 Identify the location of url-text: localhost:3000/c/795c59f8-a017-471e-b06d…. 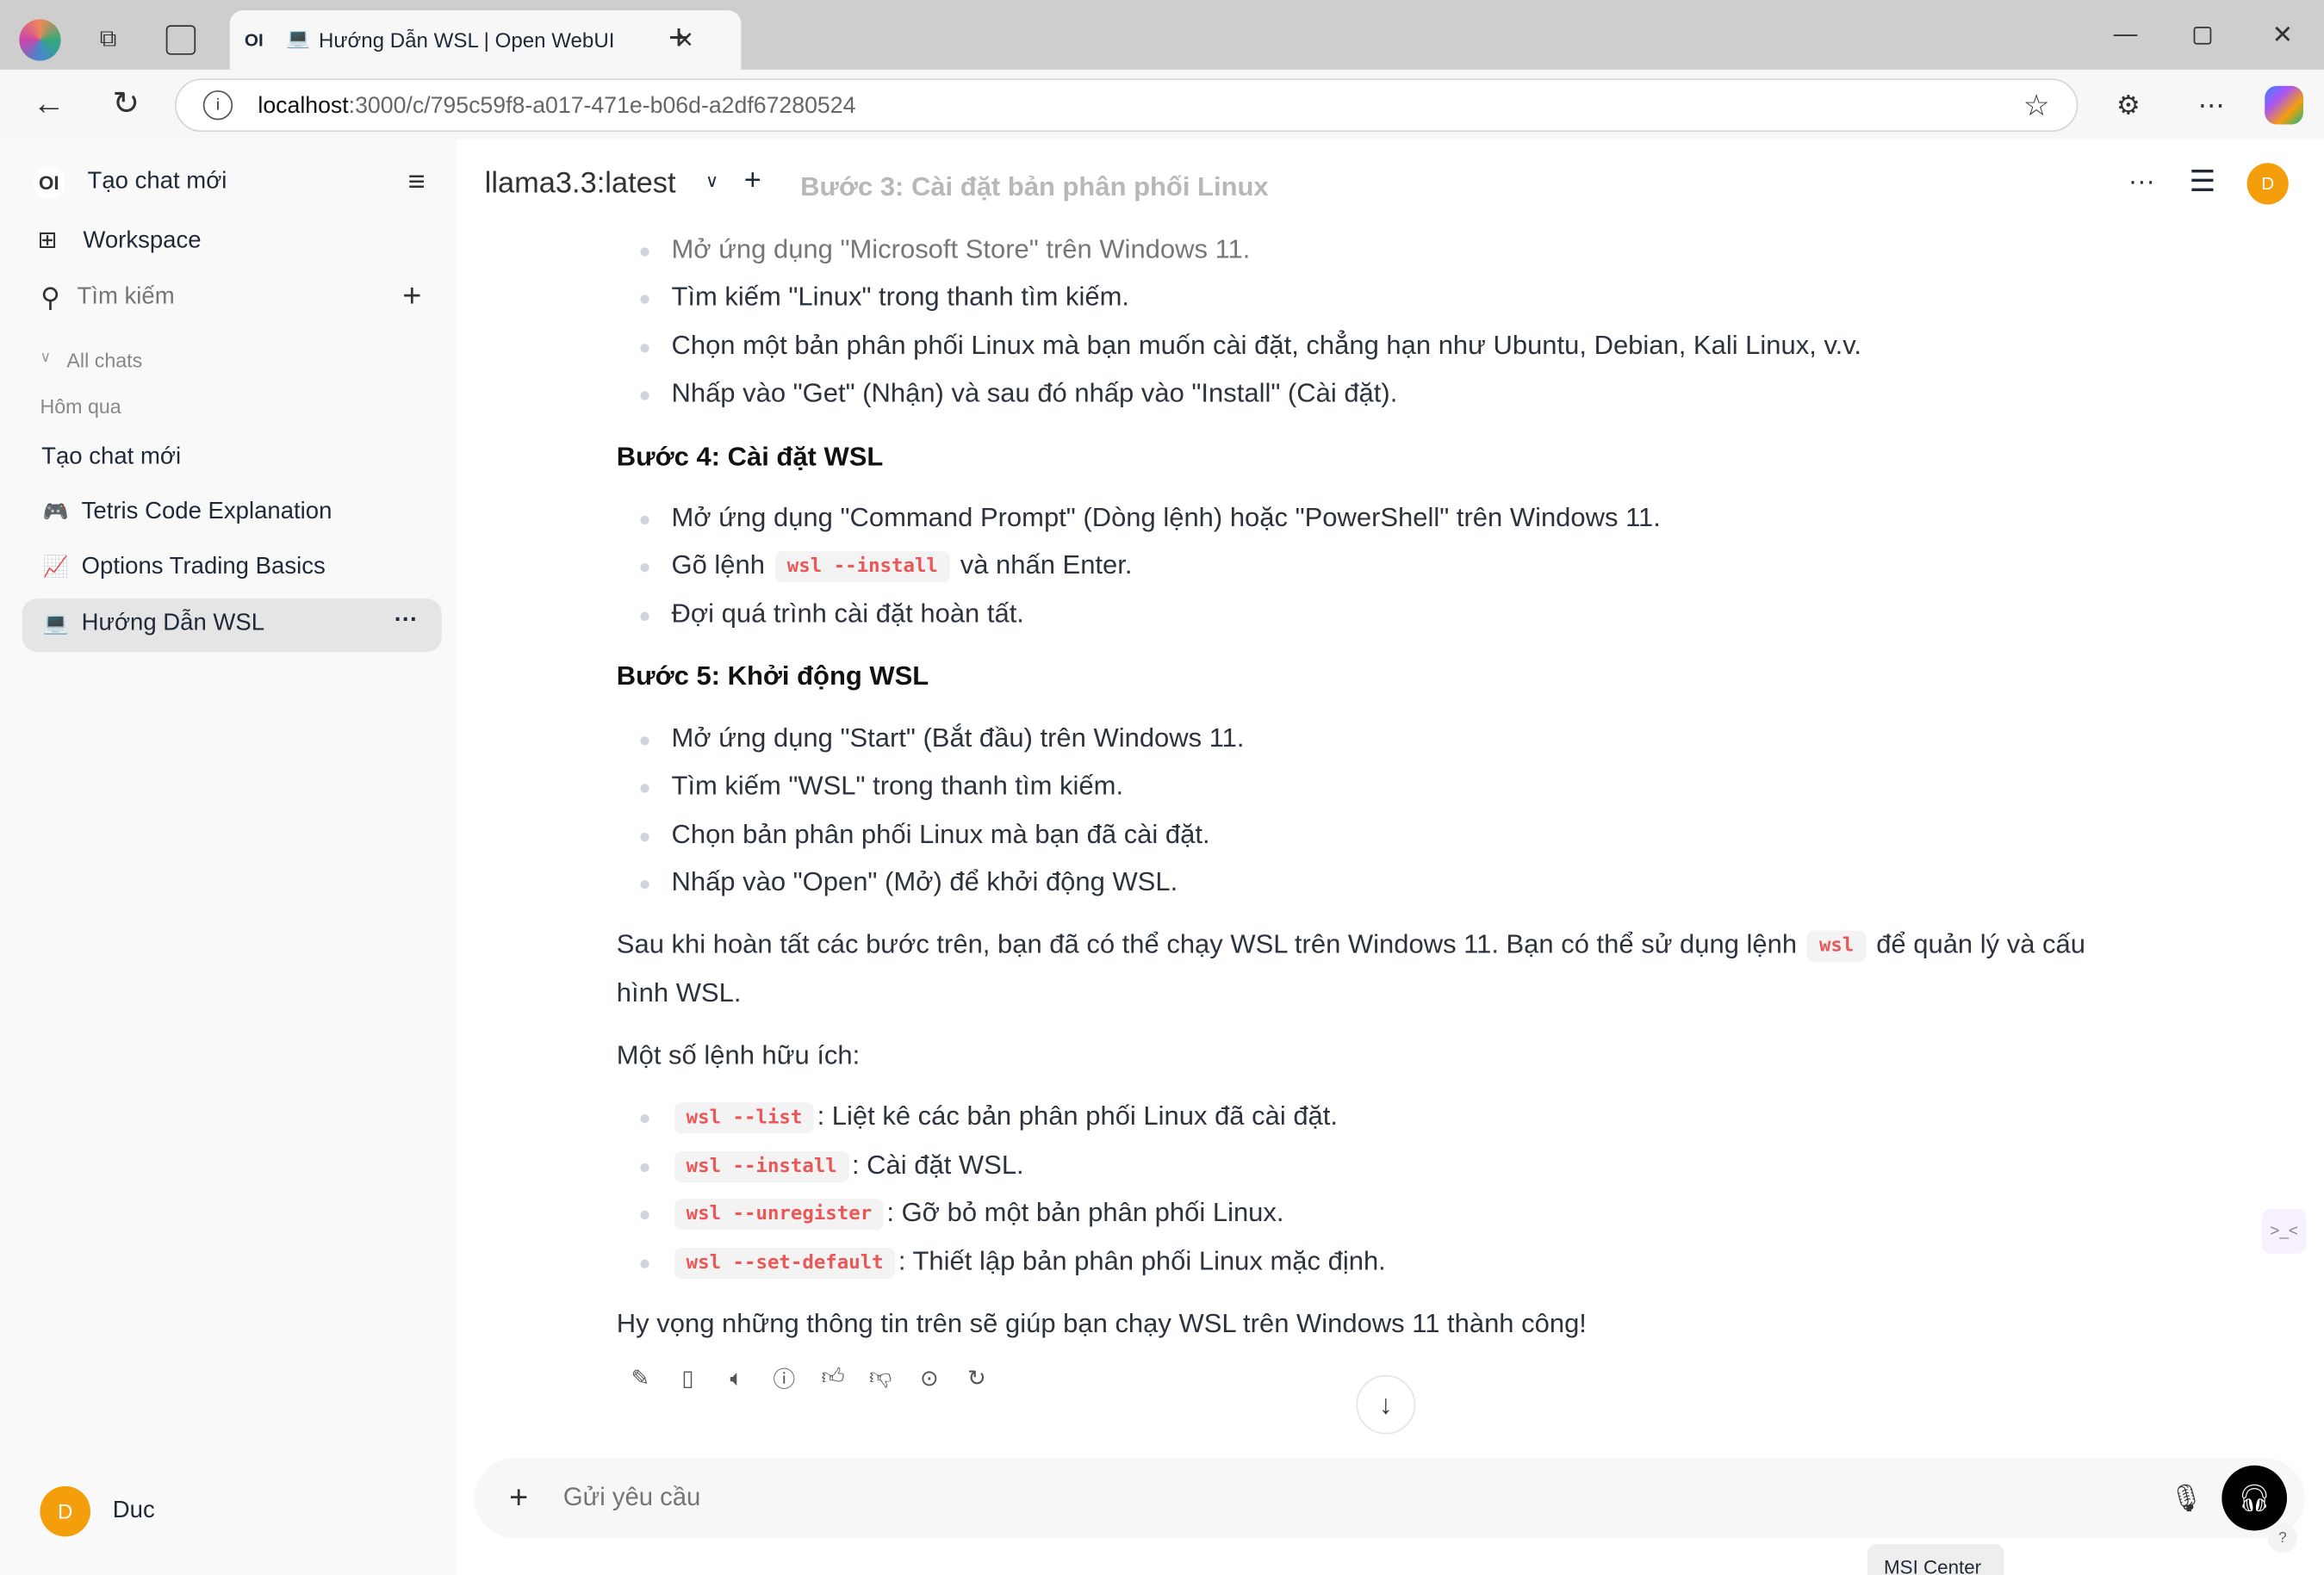
(556, 106).